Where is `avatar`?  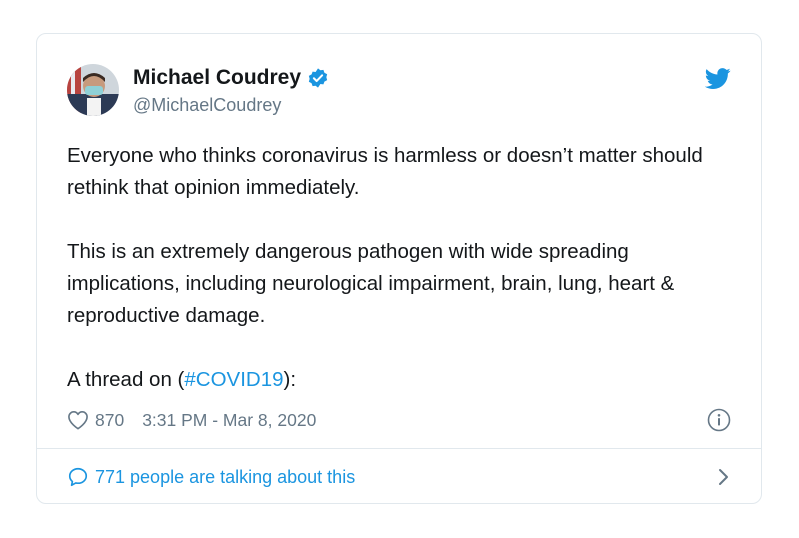
avatar is located at coordinates (93, 90).